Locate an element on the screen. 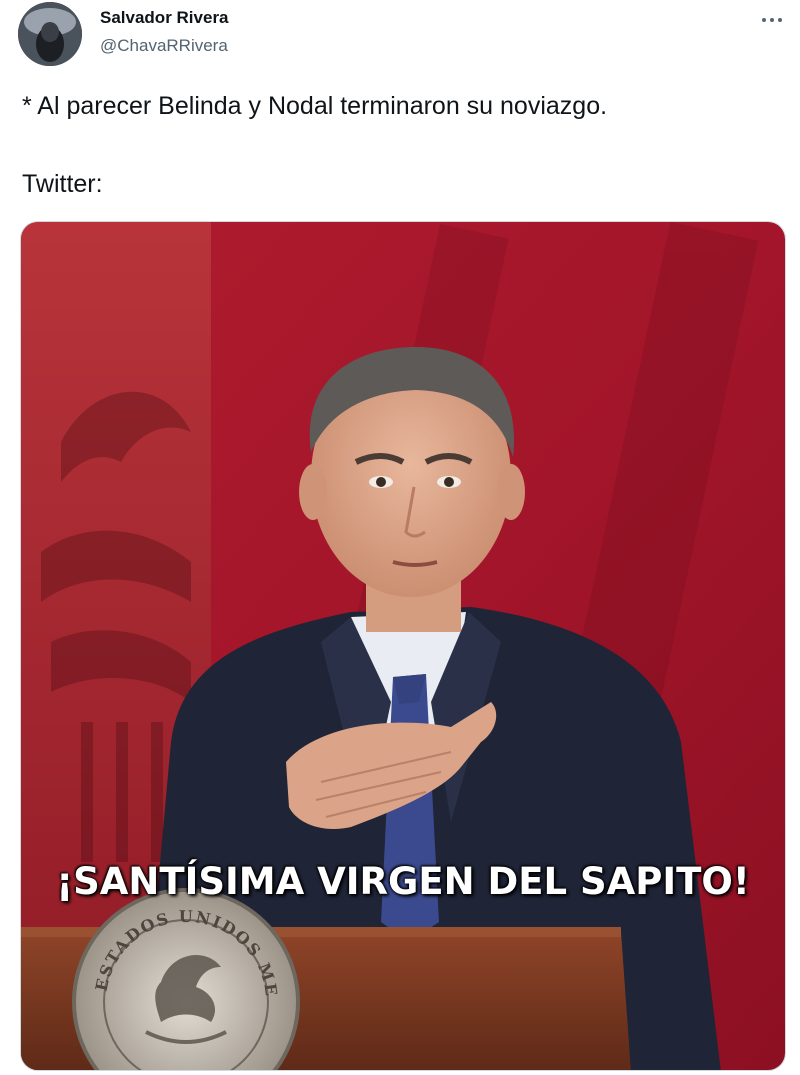 Image resolution: width=800 pixels, height=1075 pixels. author-display-name: Salvador Rivera is located at coordinates (164, 18).